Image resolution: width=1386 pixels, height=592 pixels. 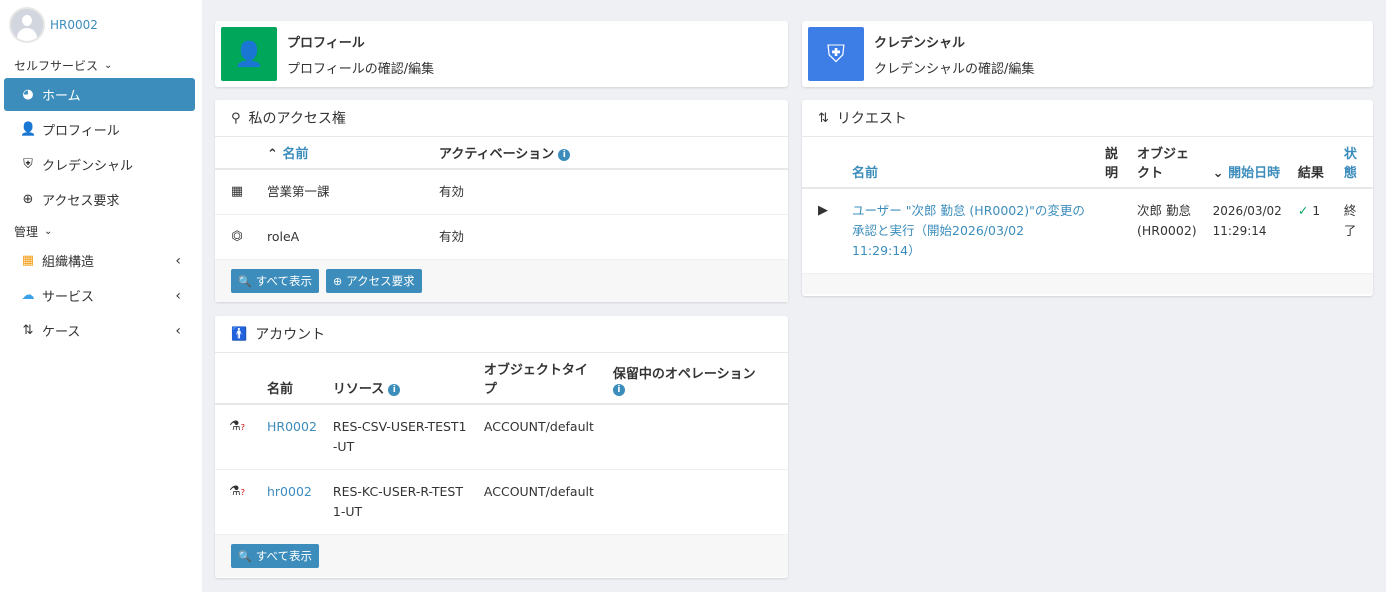 What do you see at coordinates (101, 25) in the screenshot?
I see `user-panel: HR0002` at bounding box center [101, 25].